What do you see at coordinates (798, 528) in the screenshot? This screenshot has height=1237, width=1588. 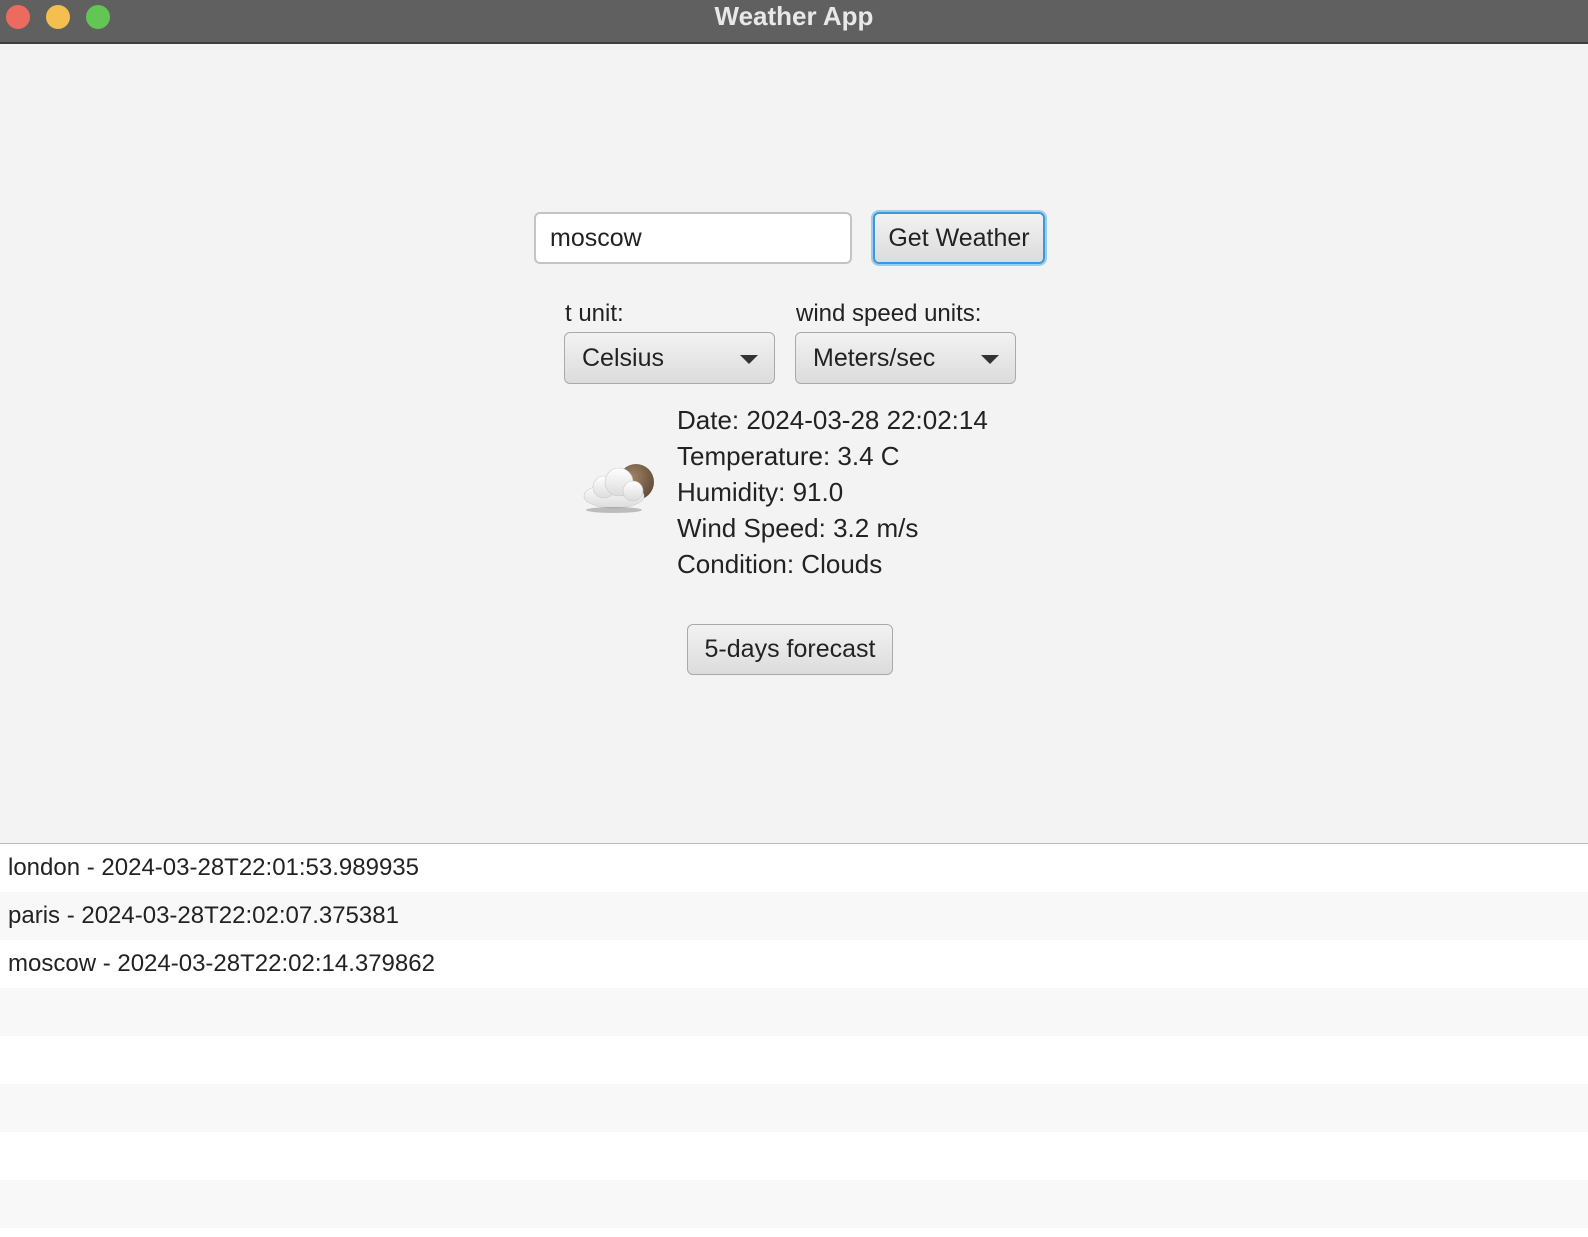 I see `wind-speed-text: Wind Speed: 3.2 m/s` at bounding box center [798, 528].